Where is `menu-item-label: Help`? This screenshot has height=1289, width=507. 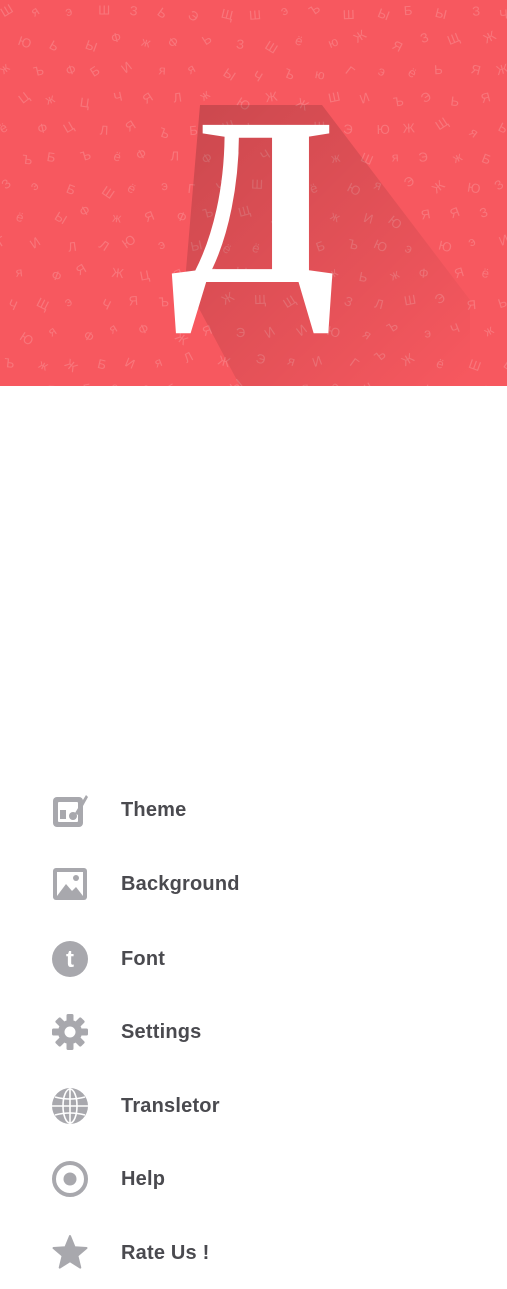 menu-item-label: Help is located at coordinates (143, 1178).